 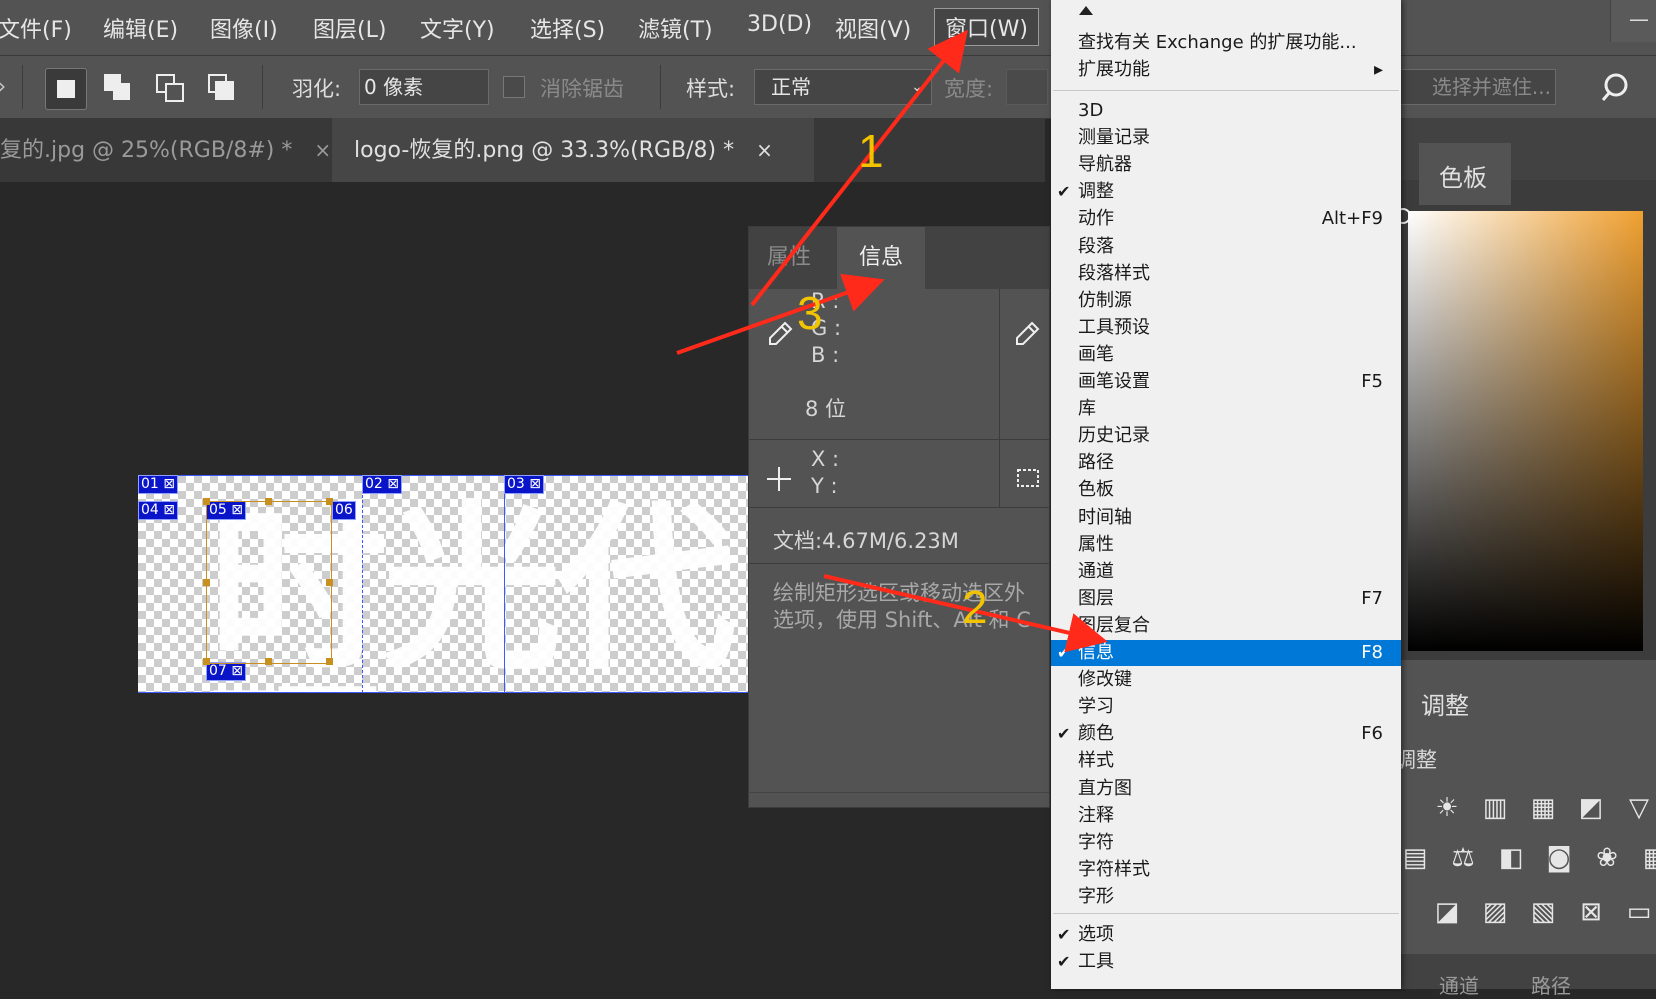 I want to click on annotation-number-1: 1, so click(x=871, y=151).